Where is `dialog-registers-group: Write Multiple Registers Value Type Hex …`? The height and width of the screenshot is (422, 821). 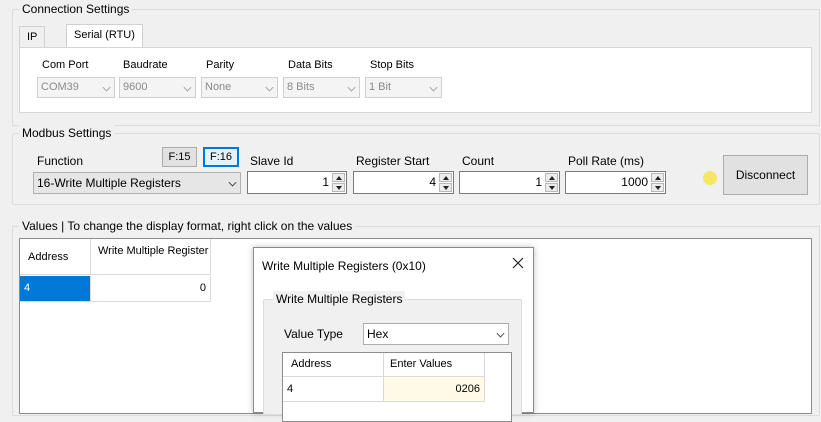 dialog-registers-group: Write Multiple Registers Value Type Hex … is located at coordinates (392, 356).